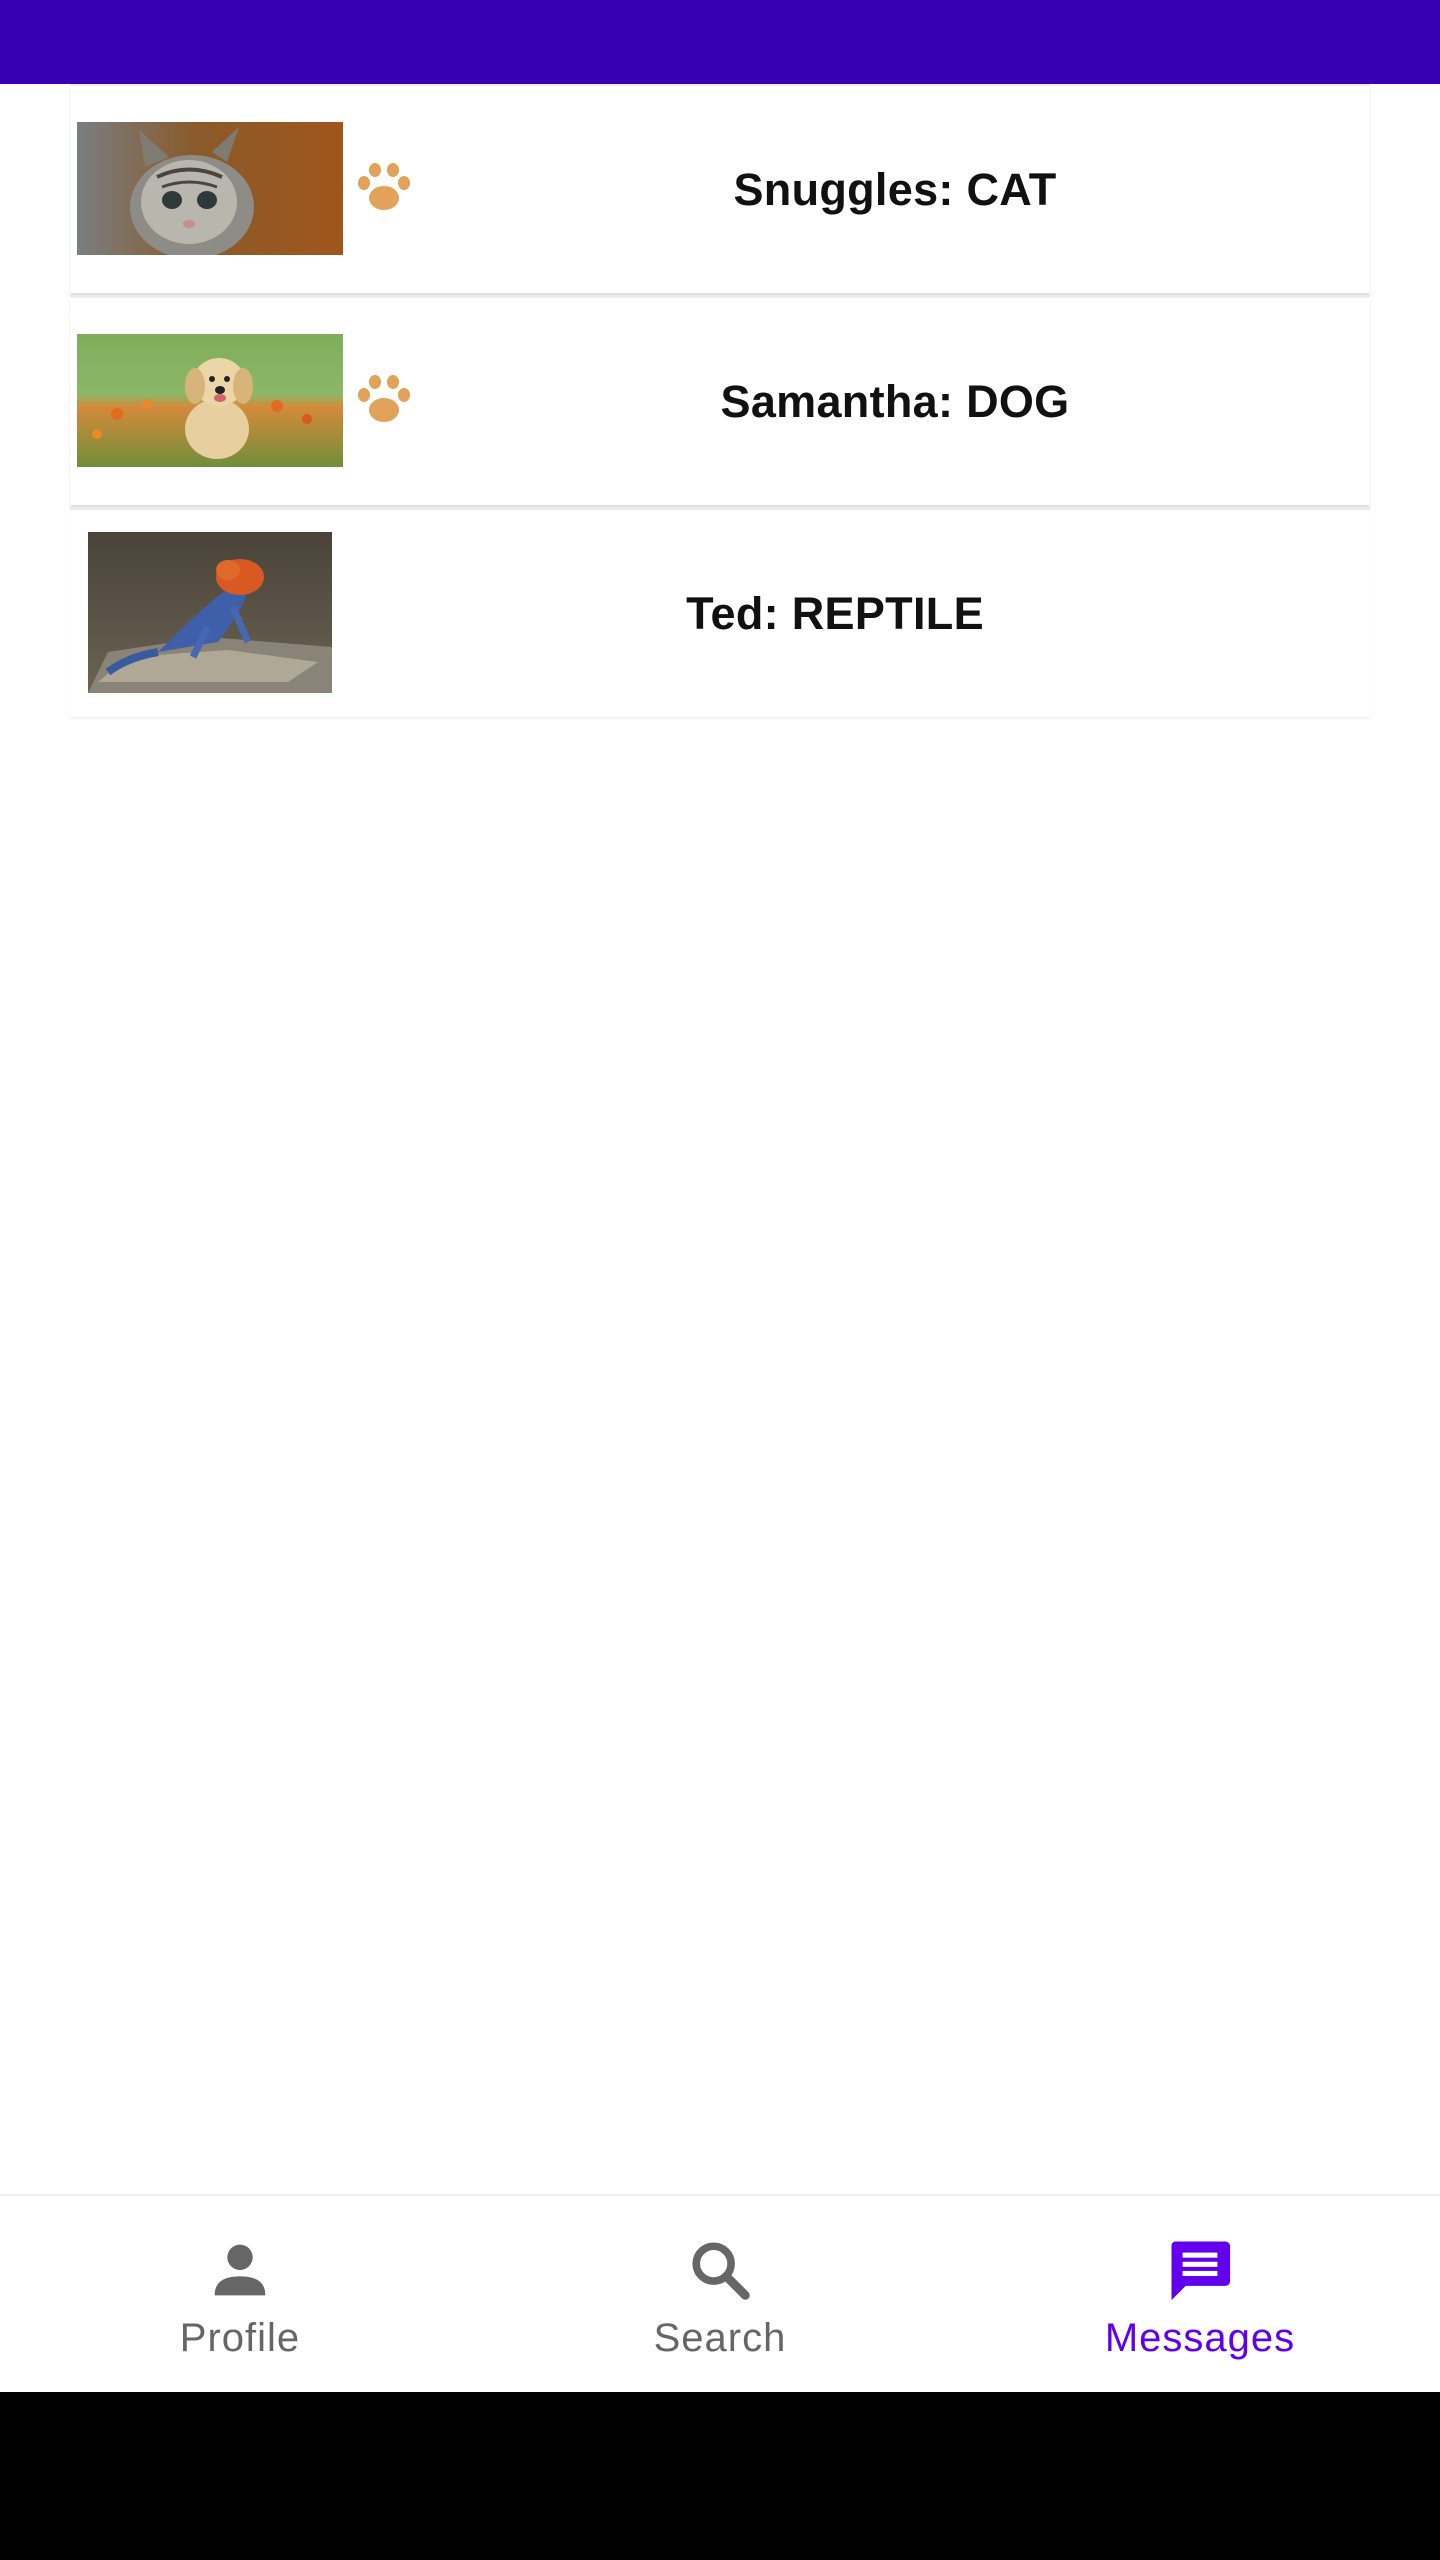  What do you see at coordinates (720, 2476) in the screenshot?
I see `system-navigation-bar` at bounding box center [720, 2476].